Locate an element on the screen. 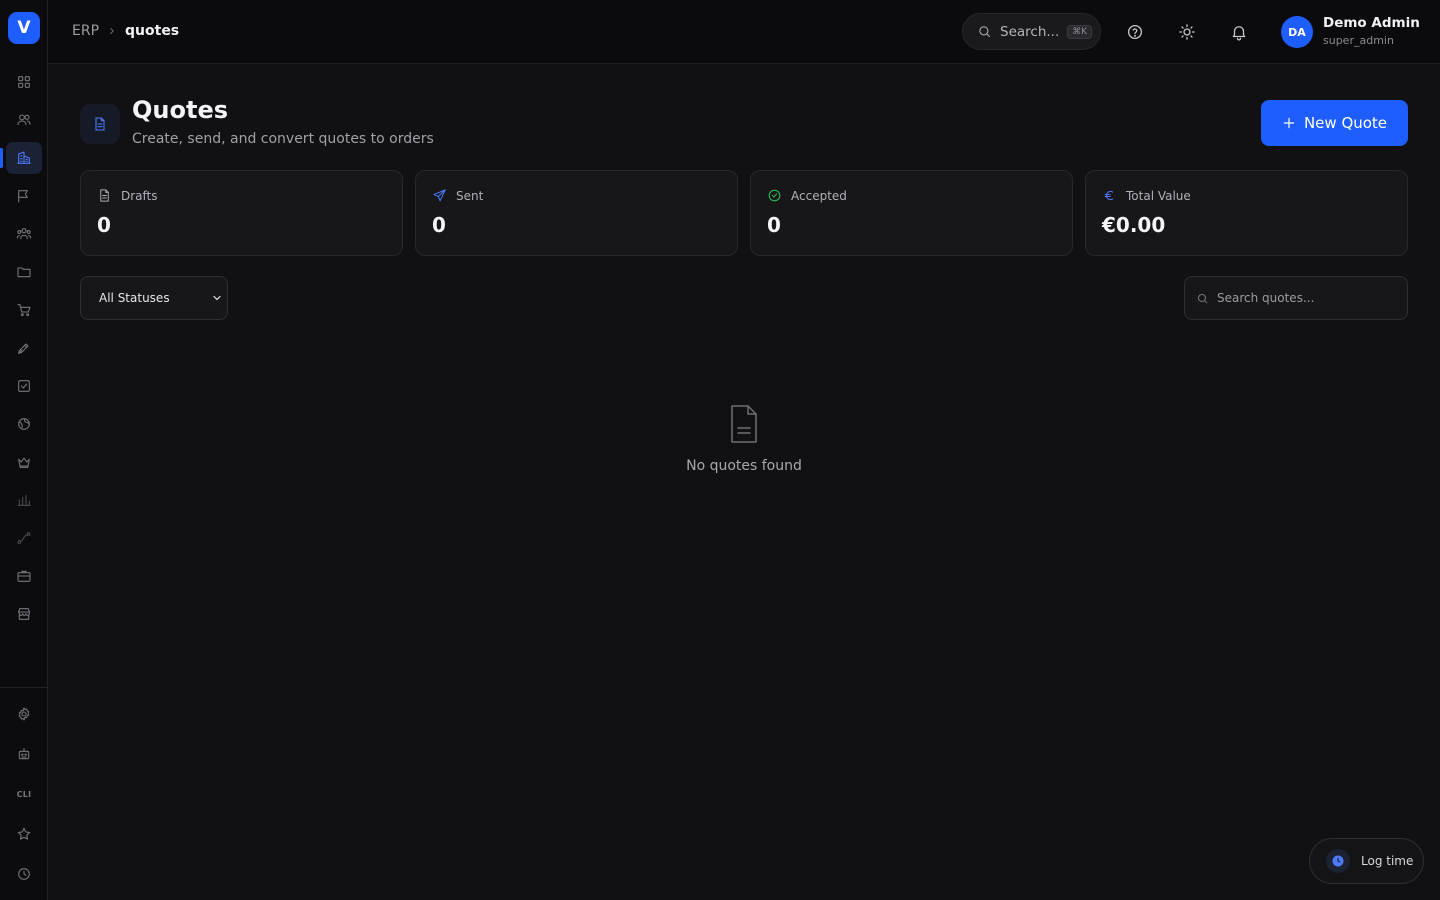  sidebar-item-web is located at coordinates (24, 424).